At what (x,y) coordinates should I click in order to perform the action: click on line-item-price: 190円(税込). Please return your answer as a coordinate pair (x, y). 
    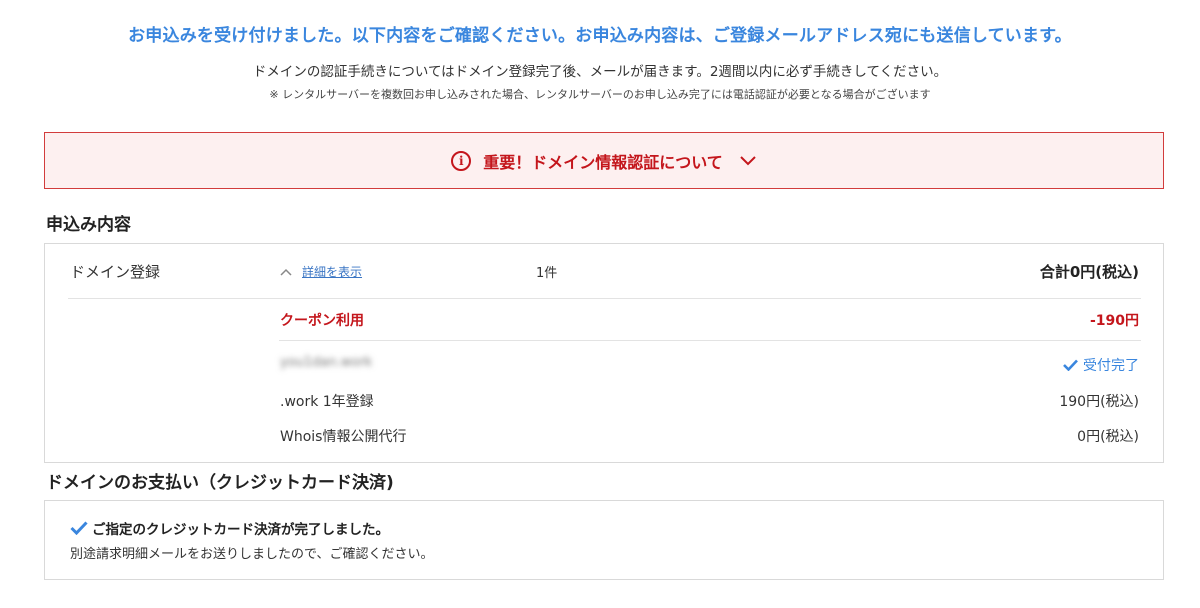
    Looking at the image, I should click on (1099, 402).